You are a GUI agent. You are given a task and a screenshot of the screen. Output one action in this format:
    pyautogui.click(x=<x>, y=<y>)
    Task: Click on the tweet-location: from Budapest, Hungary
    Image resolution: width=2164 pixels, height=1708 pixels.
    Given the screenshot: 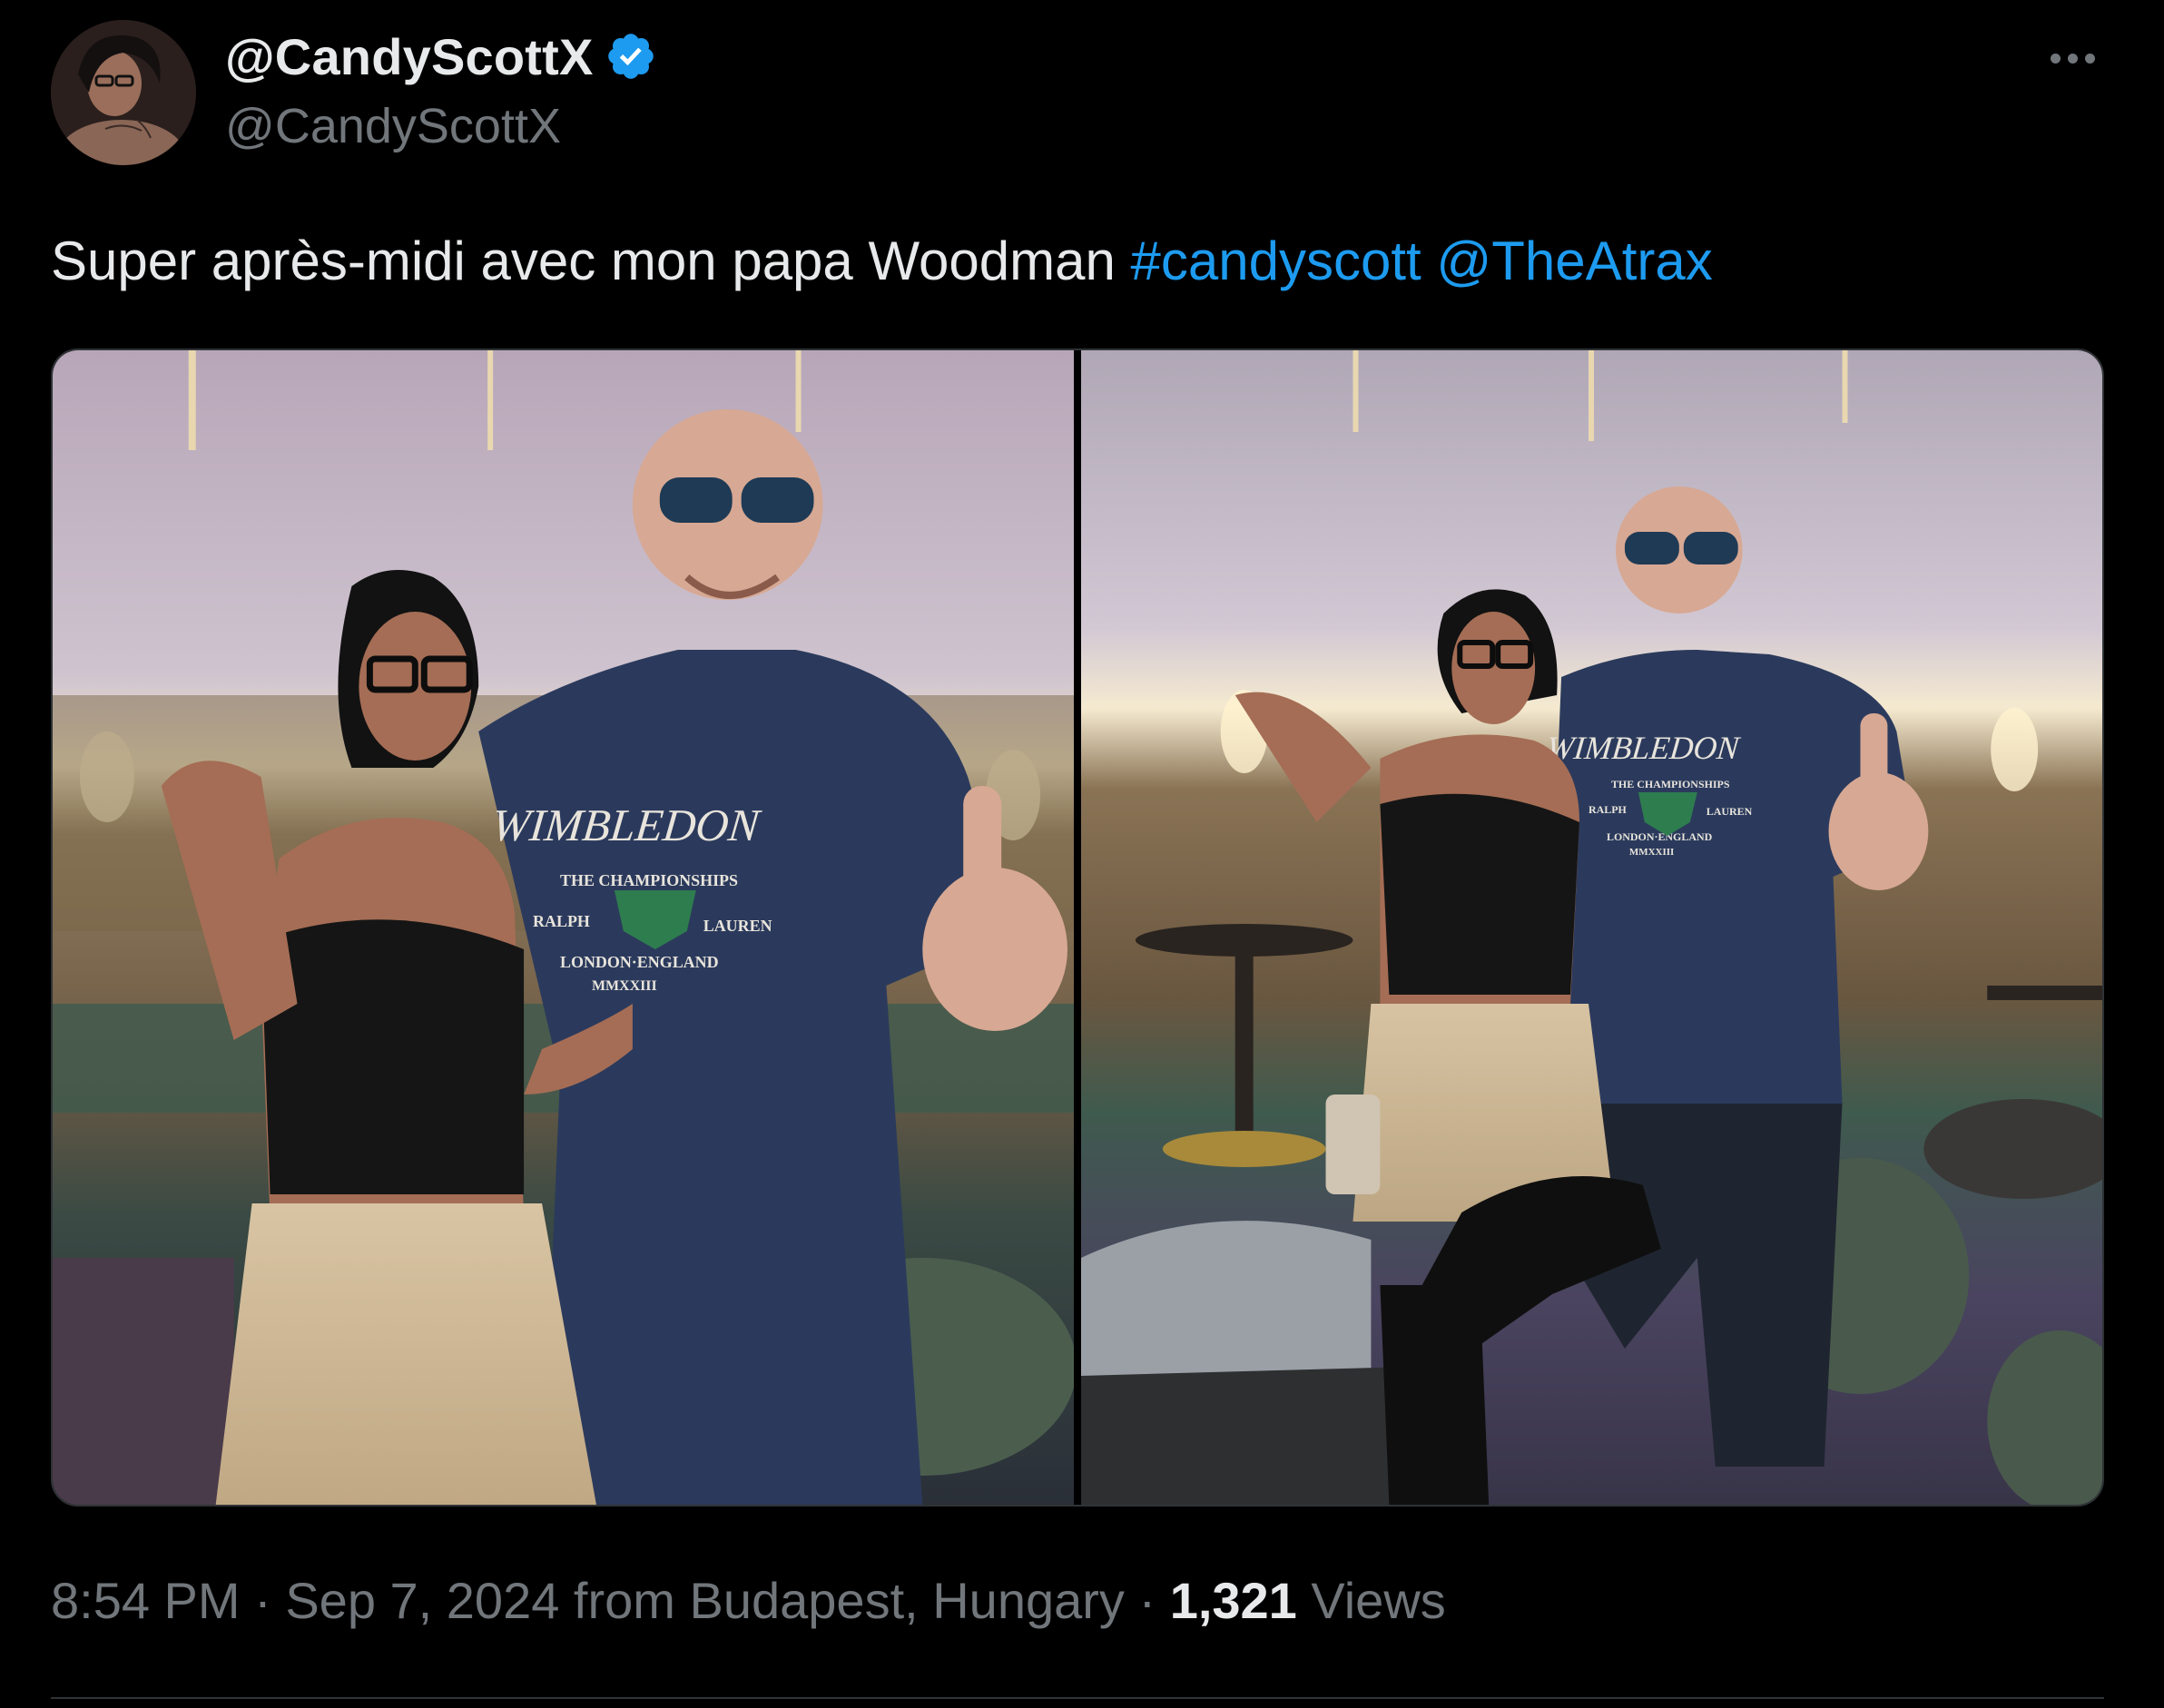 What is the action you would take?
    pyautogui.click(x=842, y=1600)
    